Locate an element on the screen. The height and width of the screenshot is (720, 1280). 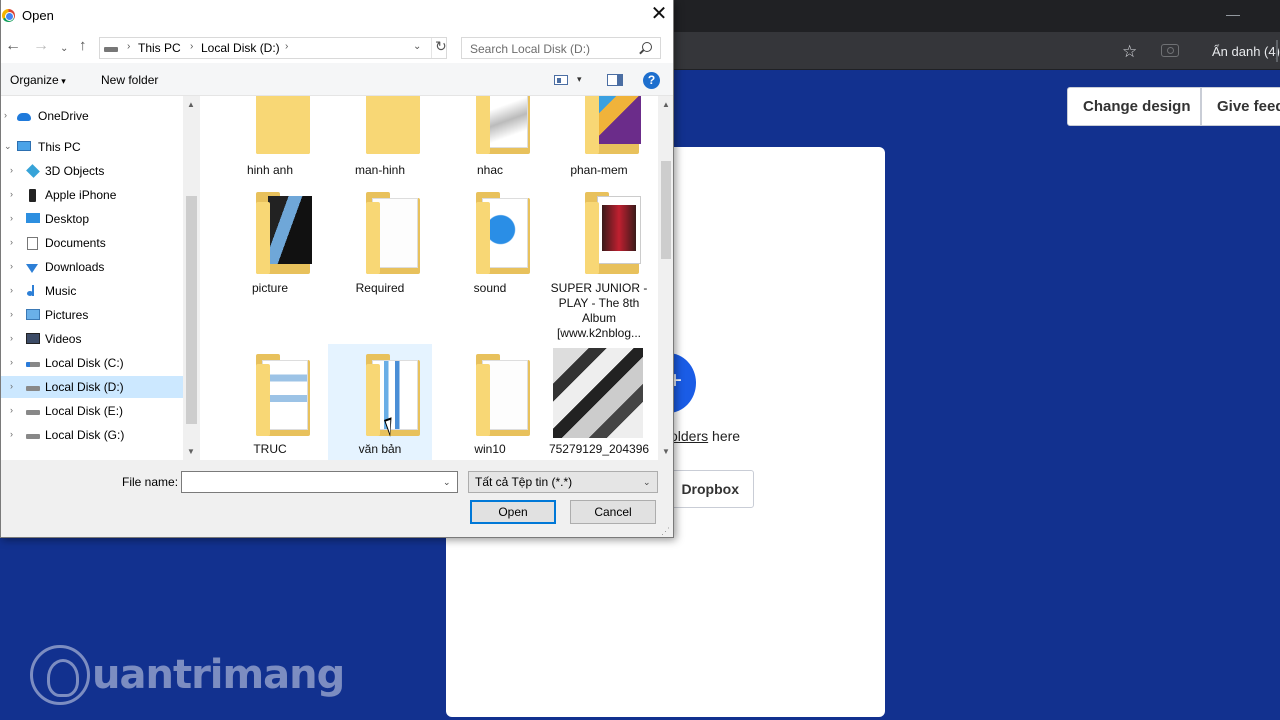
file-label: Required is located at coordinates (380, 288).